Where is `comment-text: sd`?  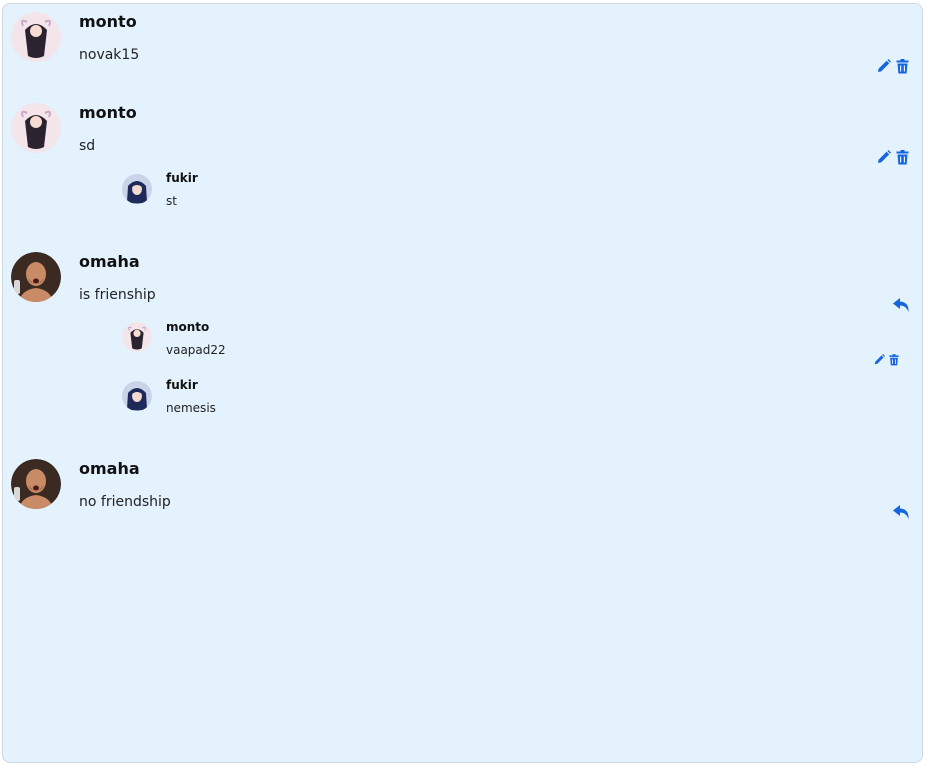
comment-text: sd is located at coordinates (87, 146).